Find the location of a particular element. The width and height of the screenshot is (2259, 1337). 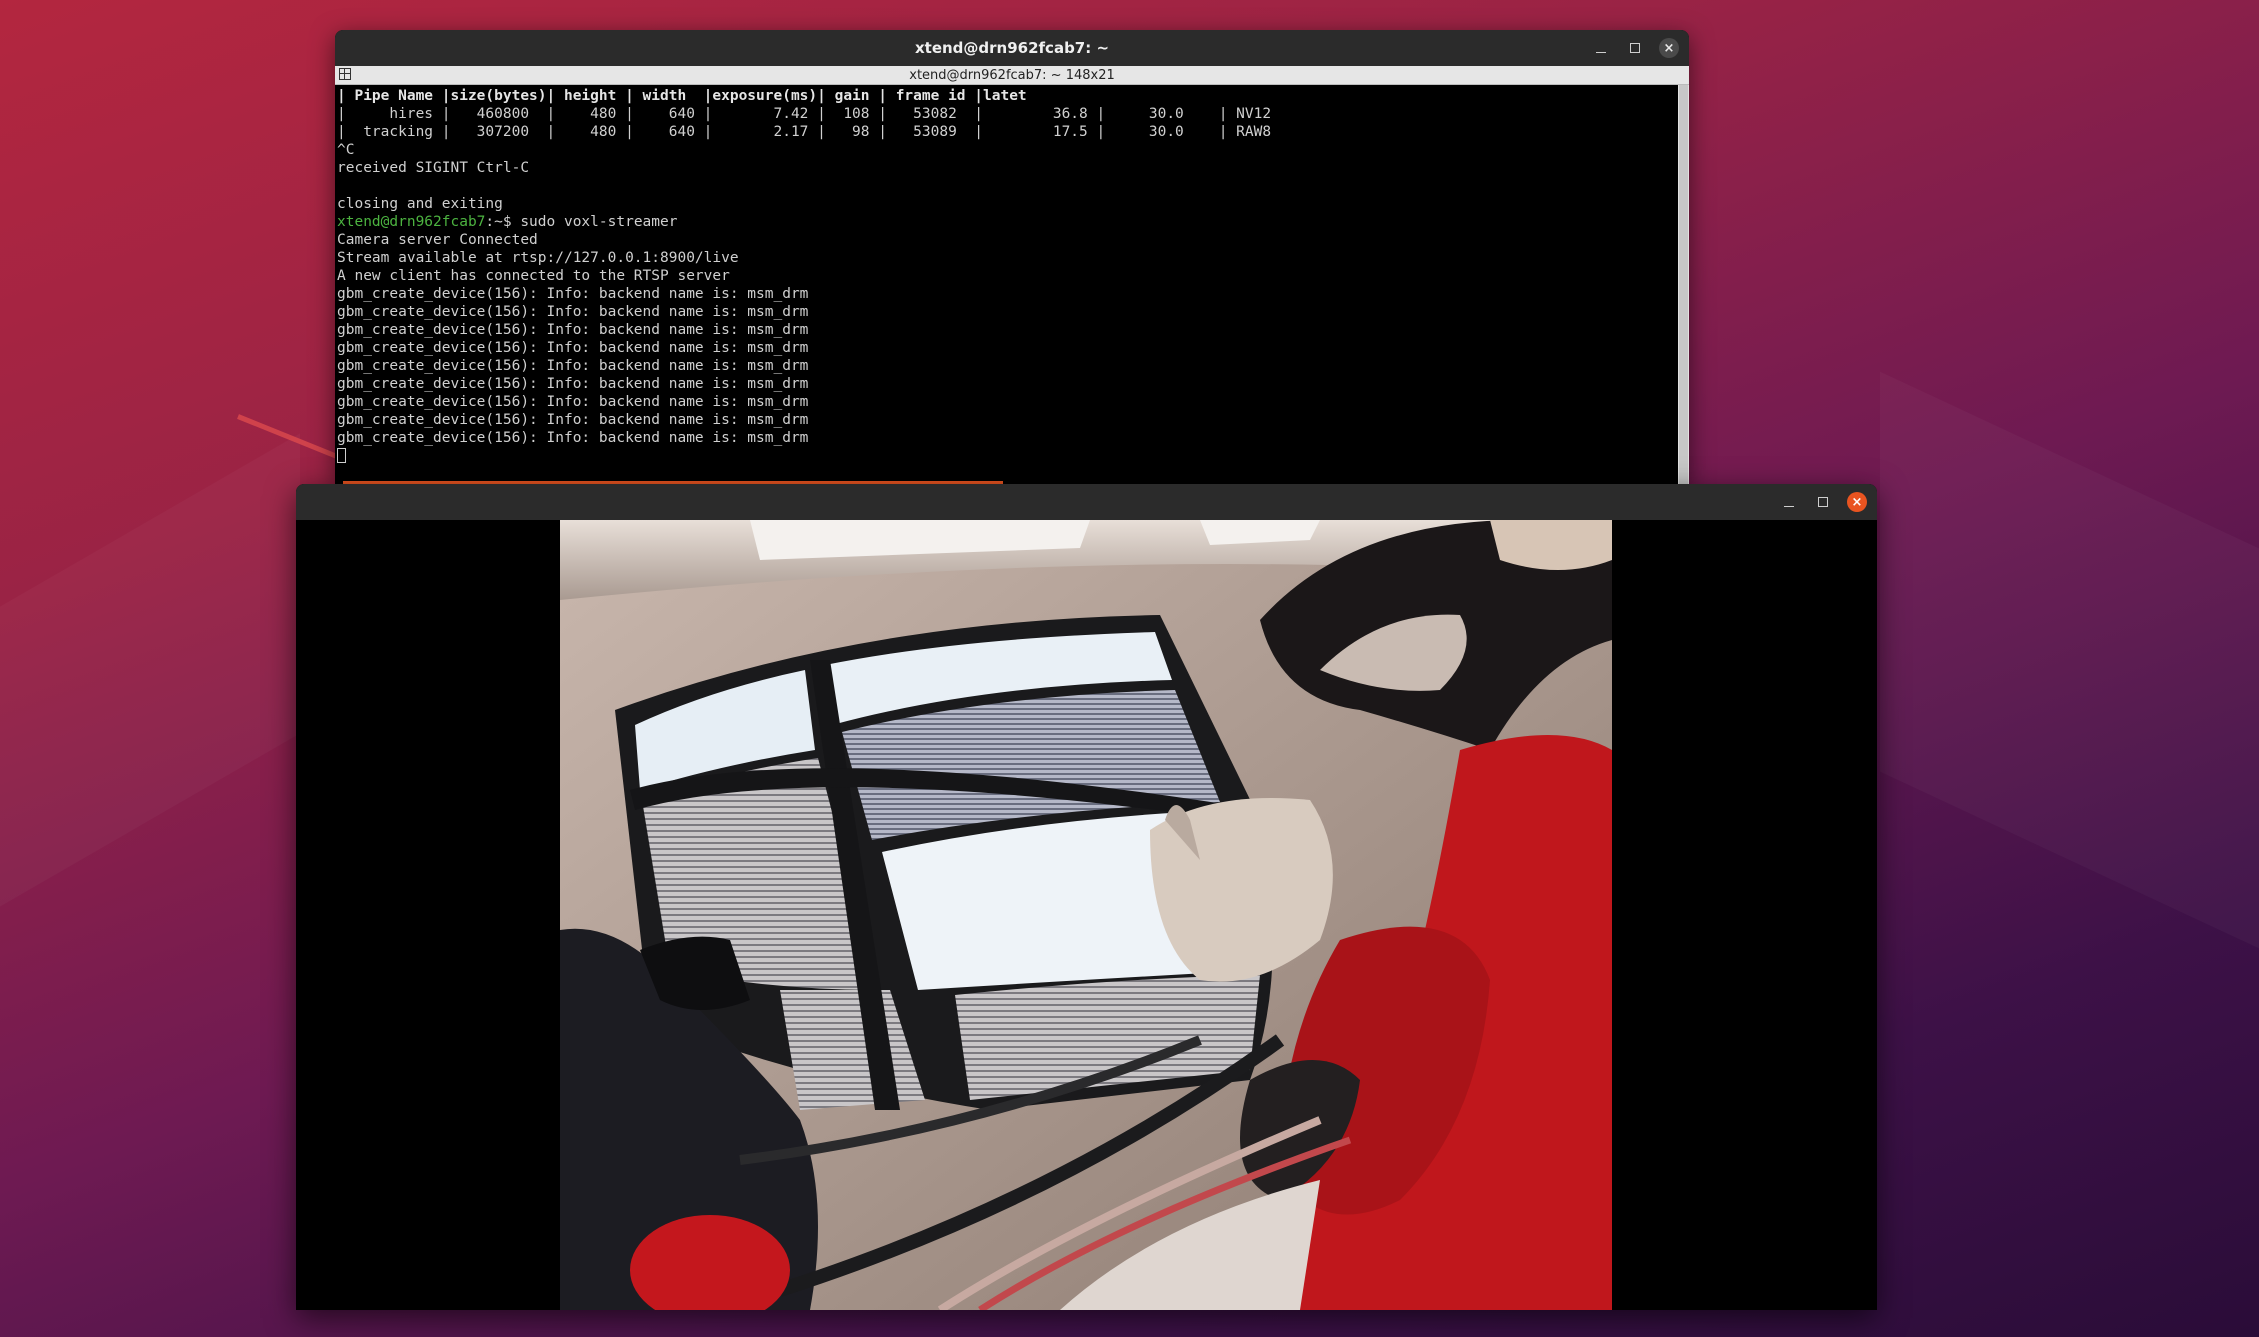

video-window-controls: × is located at coordinates (1823, 502).